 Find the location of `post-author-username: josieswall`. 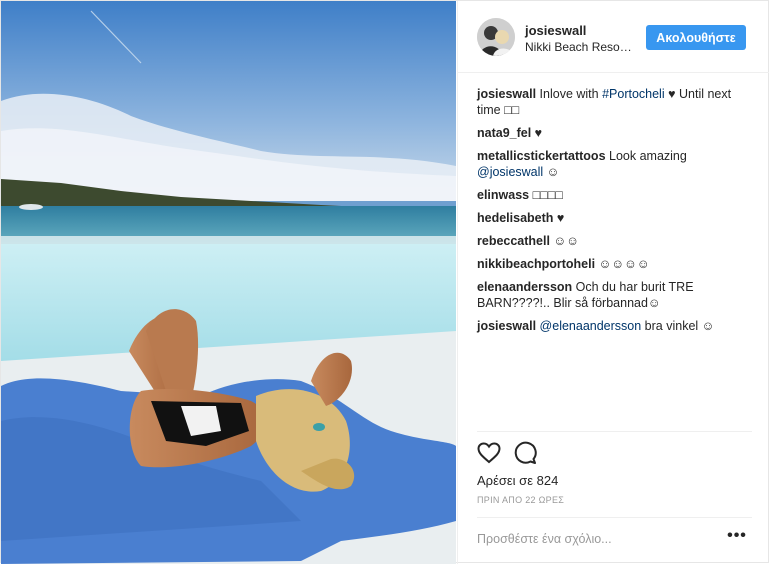

post-author-username: josieswall is located at coordinates (555, 30).